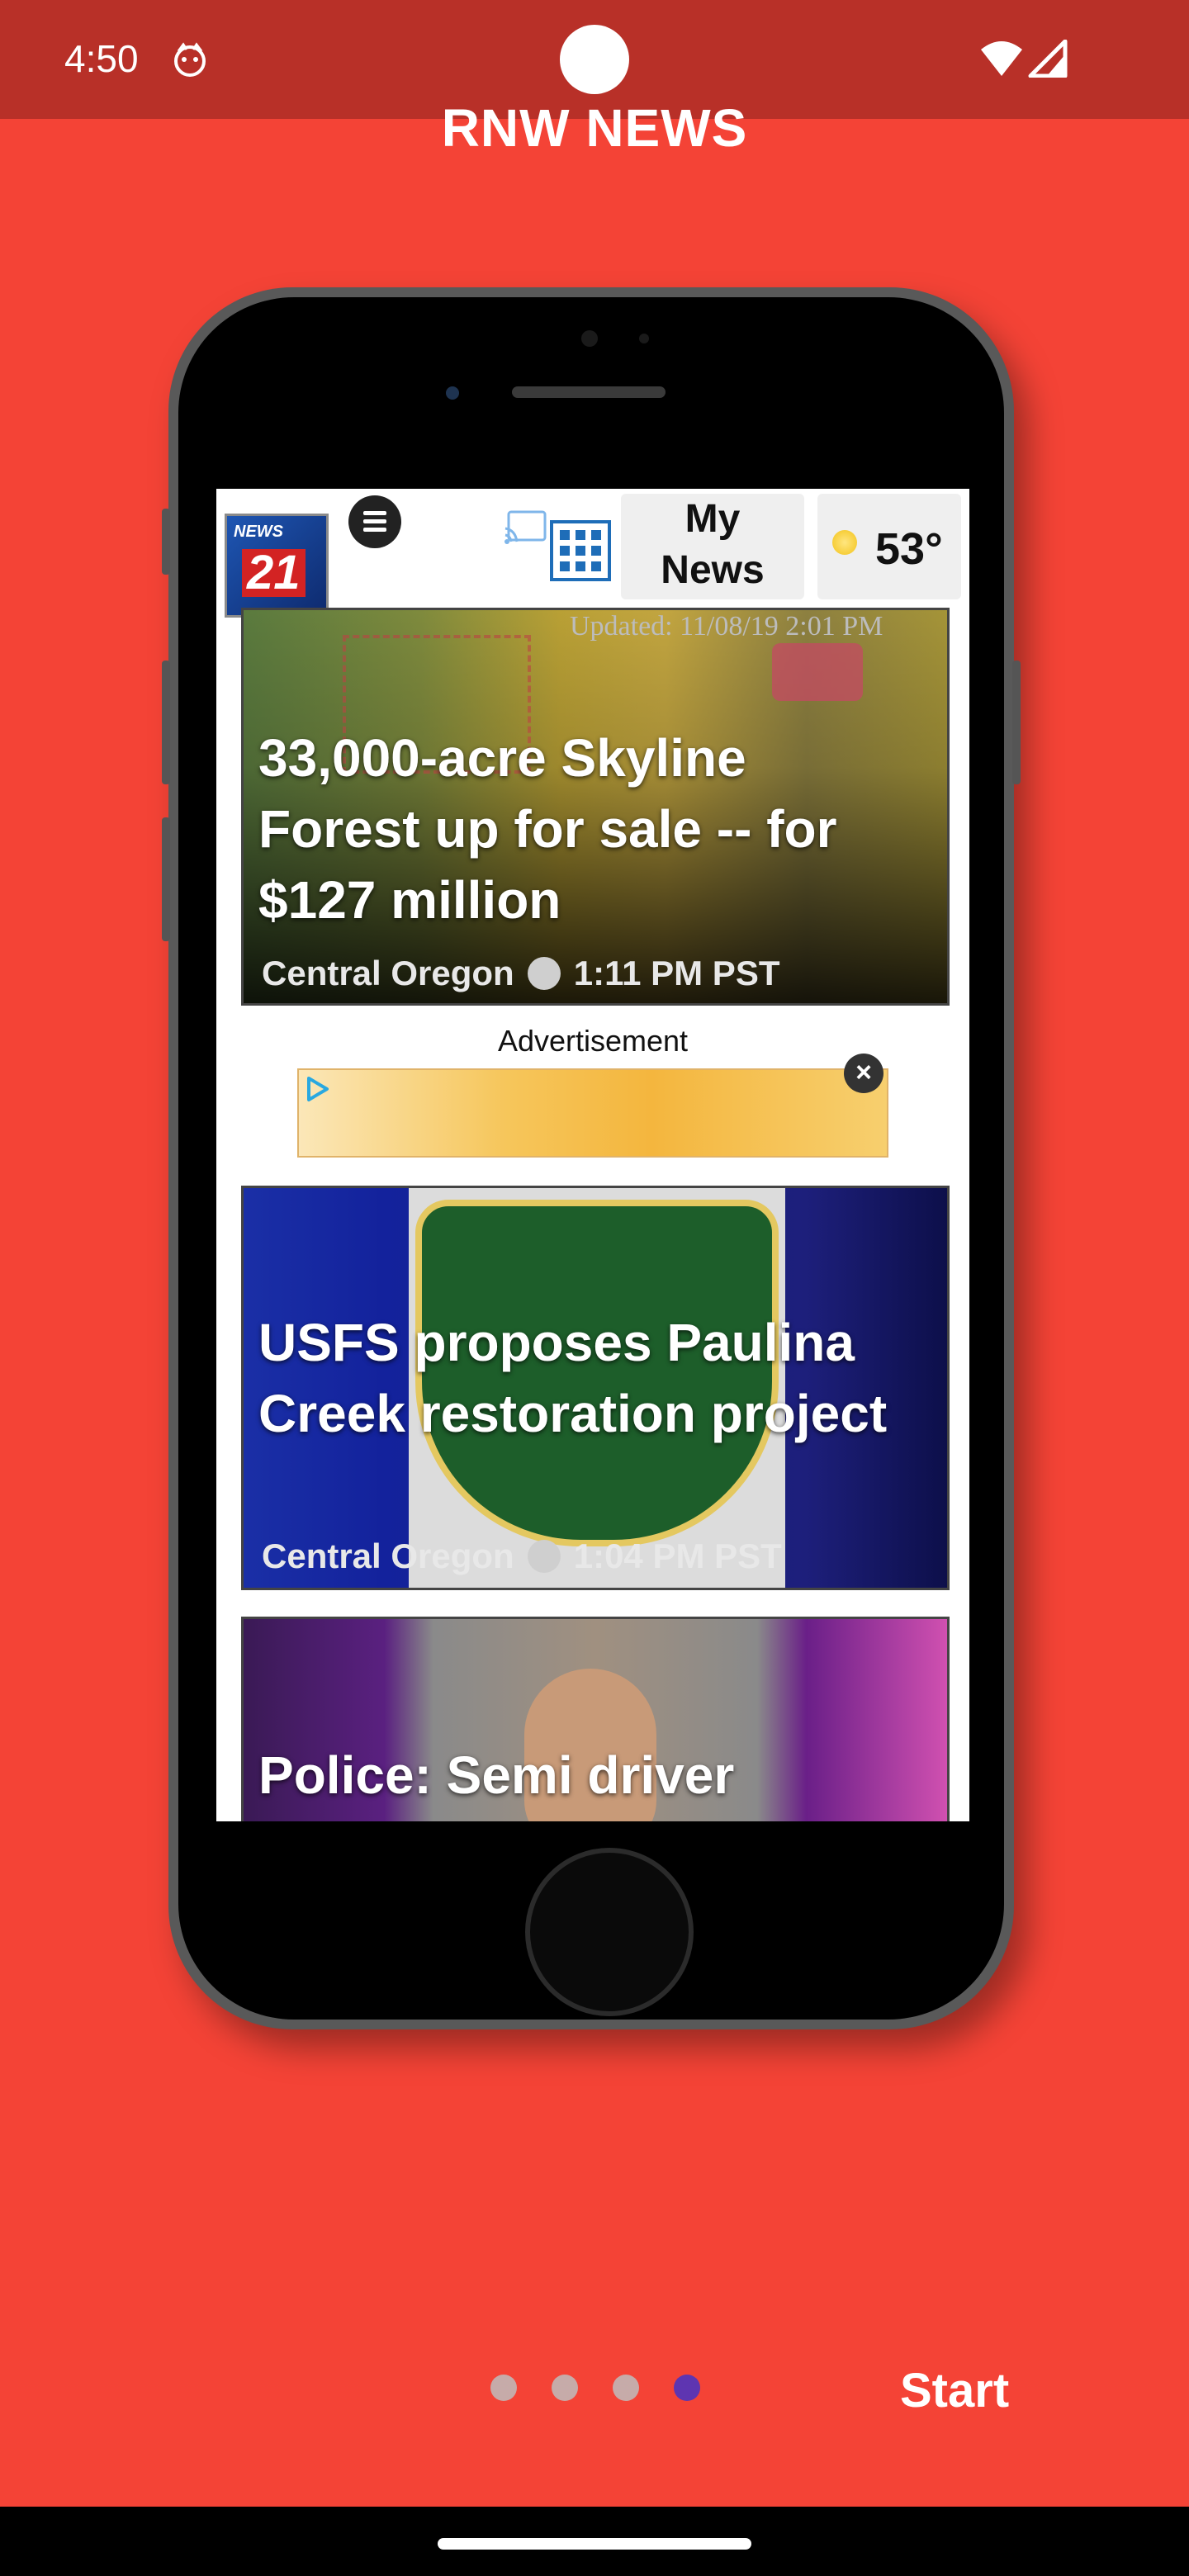 The height and width of the screenshot is (2576, 1189). What do you see at coordinates (274, 573) in the screenshot?
I see `logo-number: 21` at bounding box center [274, 573].